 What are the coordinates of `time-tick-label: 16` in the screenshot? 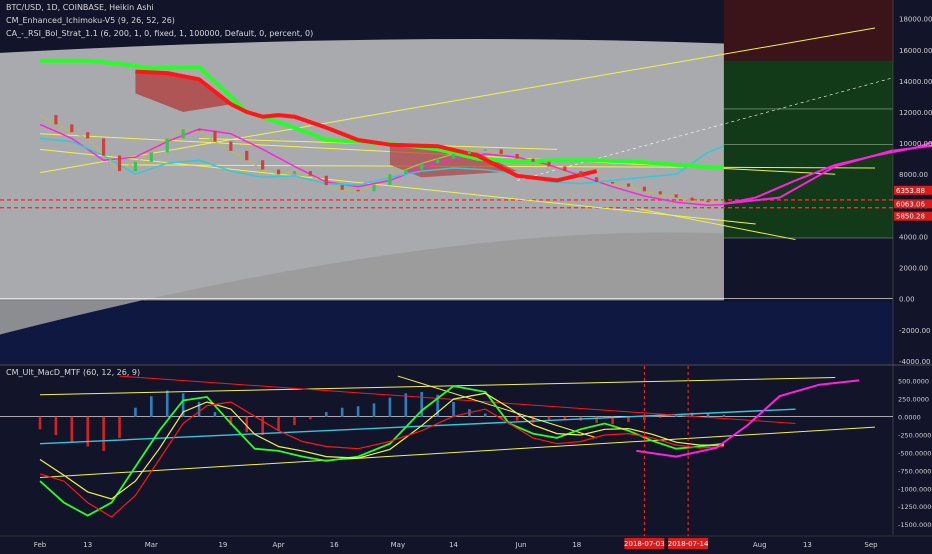 It's located at (334, 545).